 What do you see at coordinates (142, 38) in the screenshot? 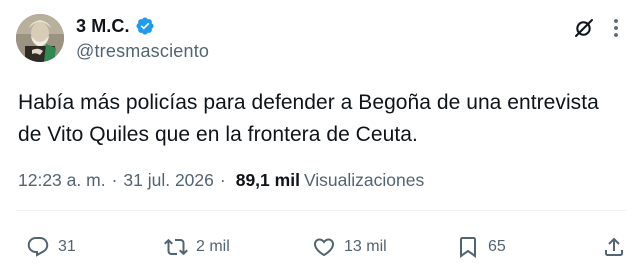
I see `author-block: 3 M.C. @tresmasciento` at bounding box center [142, 38].